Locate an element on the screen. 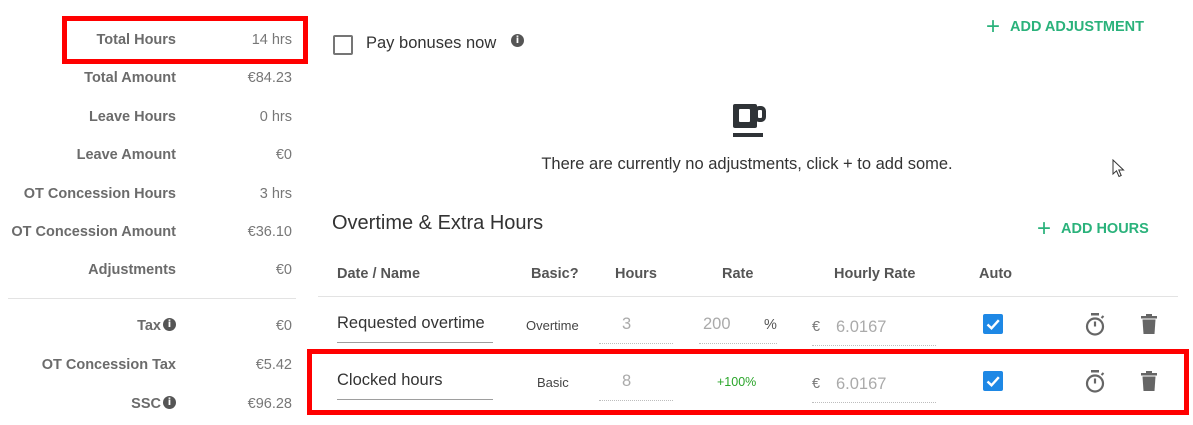 The image size is (1193, 425). summary-label-with-info: SSC i is located at coordinates (153, 404).